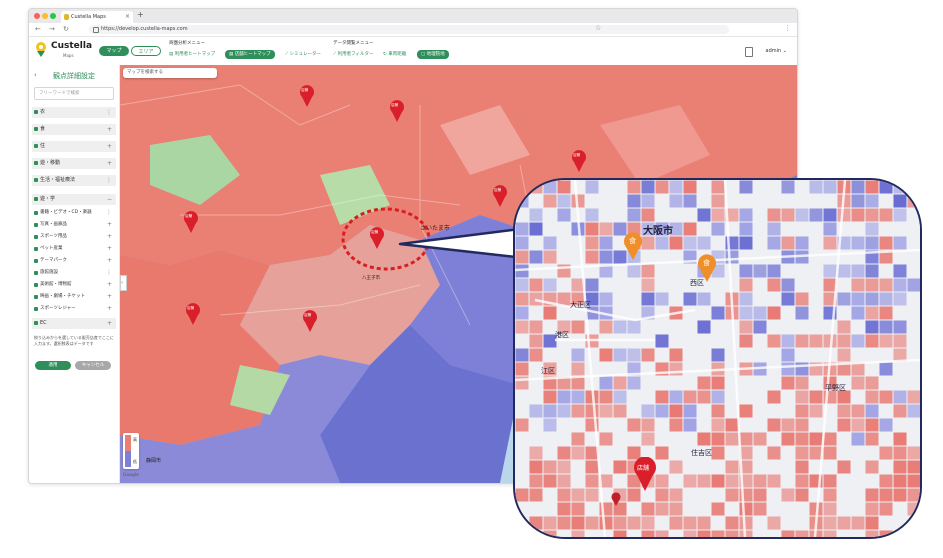 The height and width of the screenshot is (558, 943). Describe the element at coordinates (701, 453) in the screenshot. I see `zoom-map-label: 住吉区` at that location.